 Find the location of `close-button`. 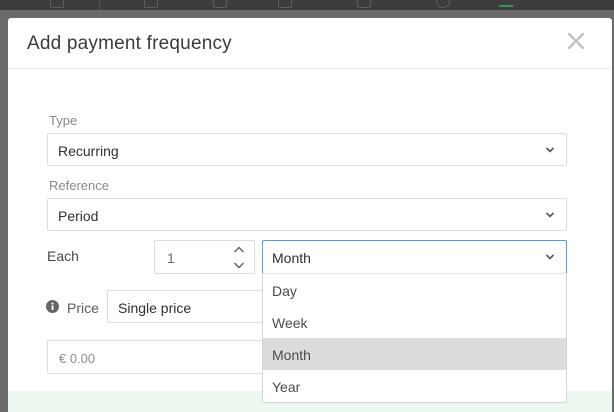

close-button is located at coordinates (576, 41).